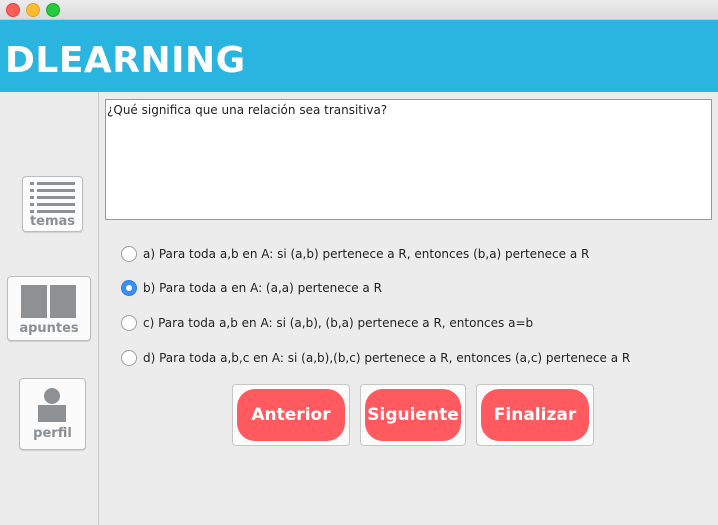 This screenshot has width=718, height=525. I want to click on previous-button: Anterior, so click(291, 415).